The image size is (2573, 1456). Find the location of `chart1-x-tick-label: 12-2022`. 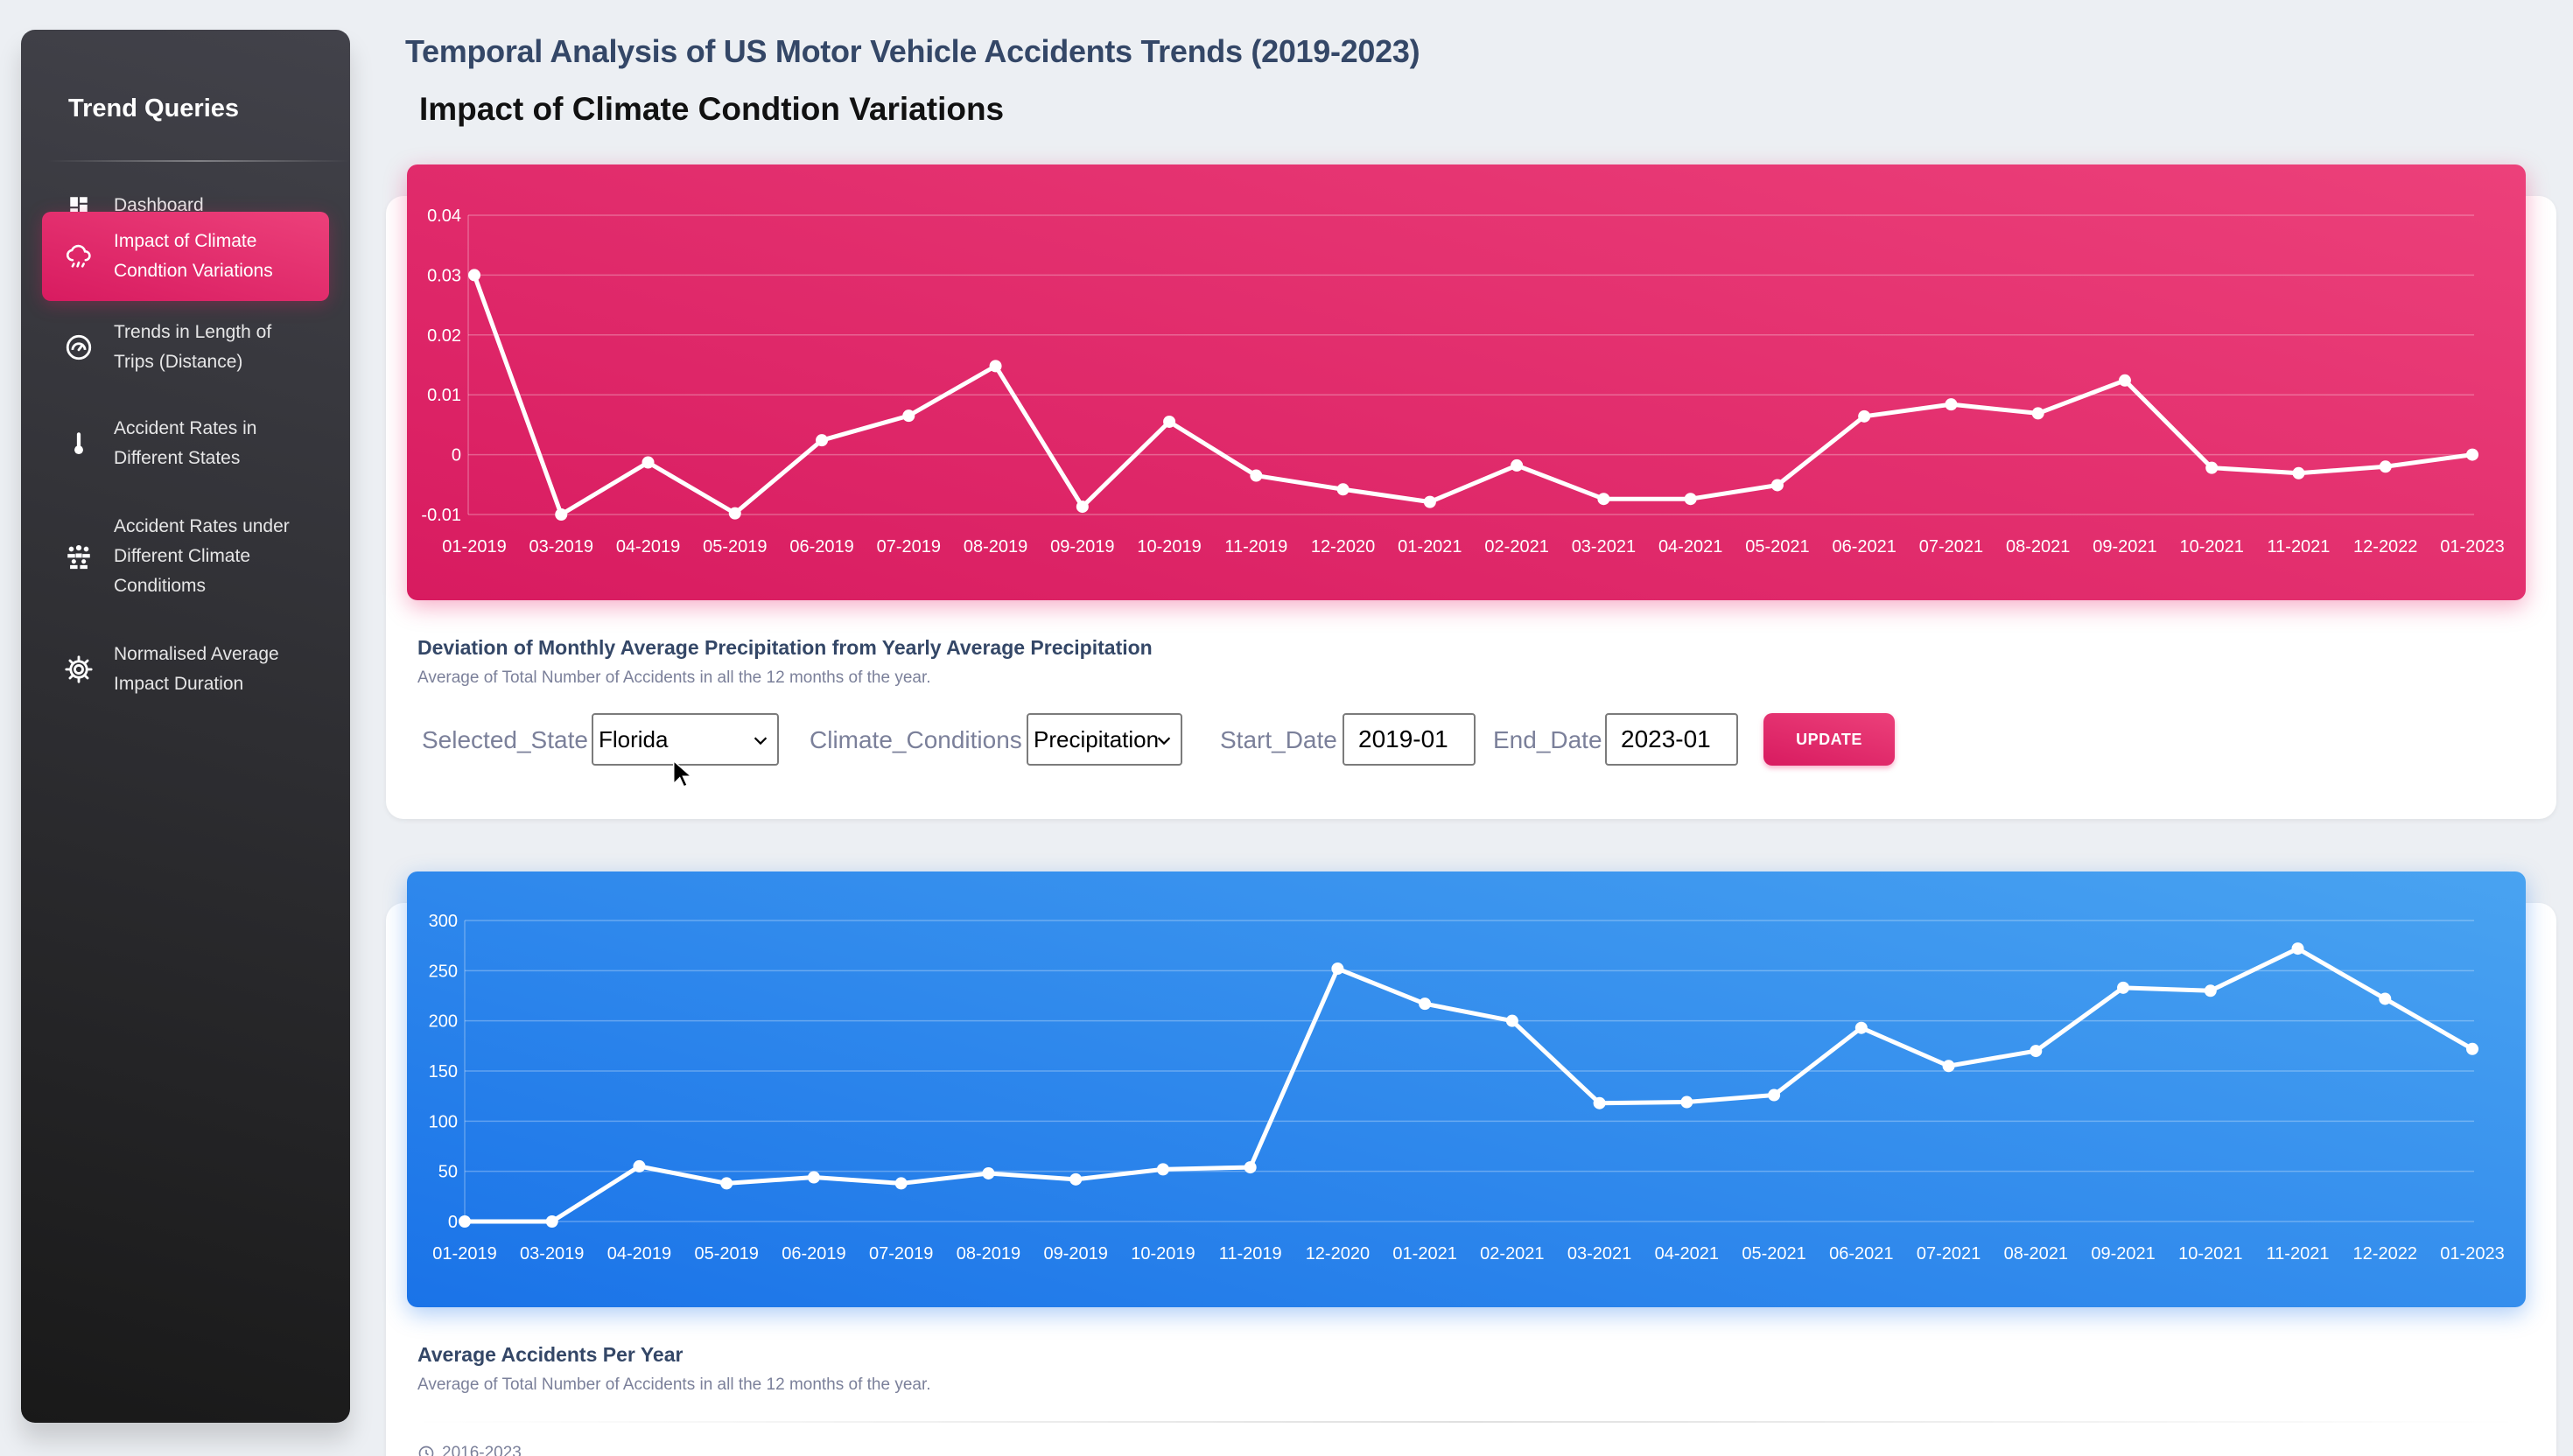

chart1-x-tick-label: 12-2022 is located at coordinates (2385, 1254).